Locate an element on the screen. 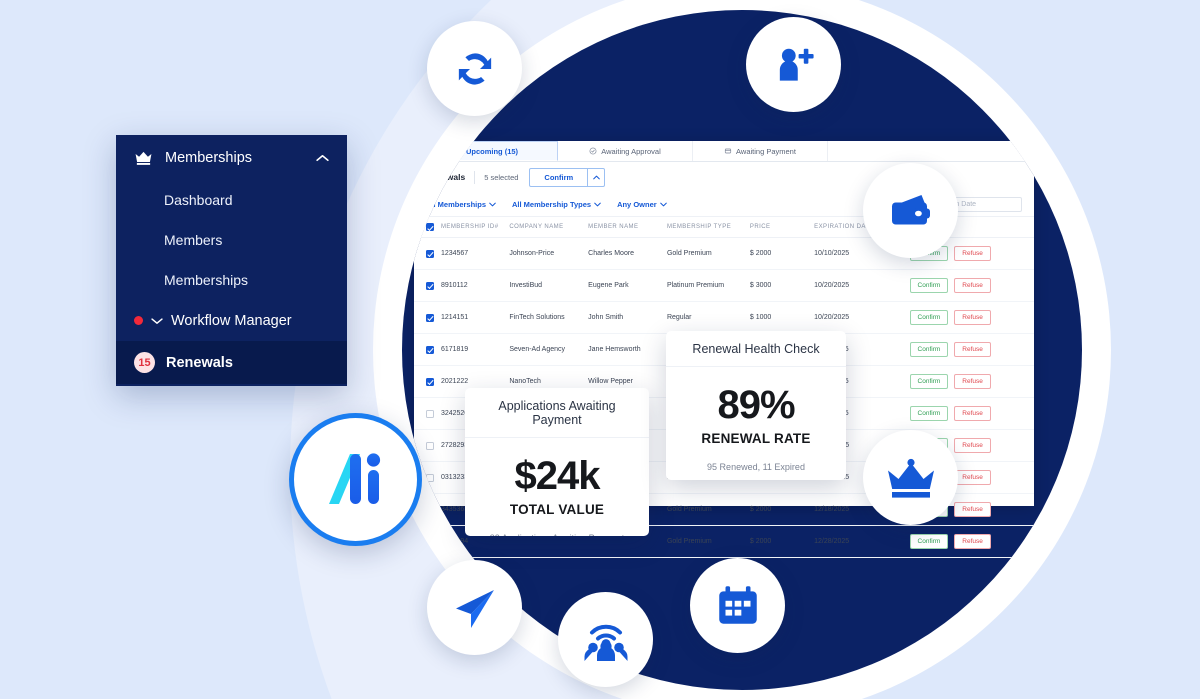 The height and width of the screenshot is (699, 1200). sidebar-item-workflow-manager: Workflow Manager is located at coordinates (231, 320).